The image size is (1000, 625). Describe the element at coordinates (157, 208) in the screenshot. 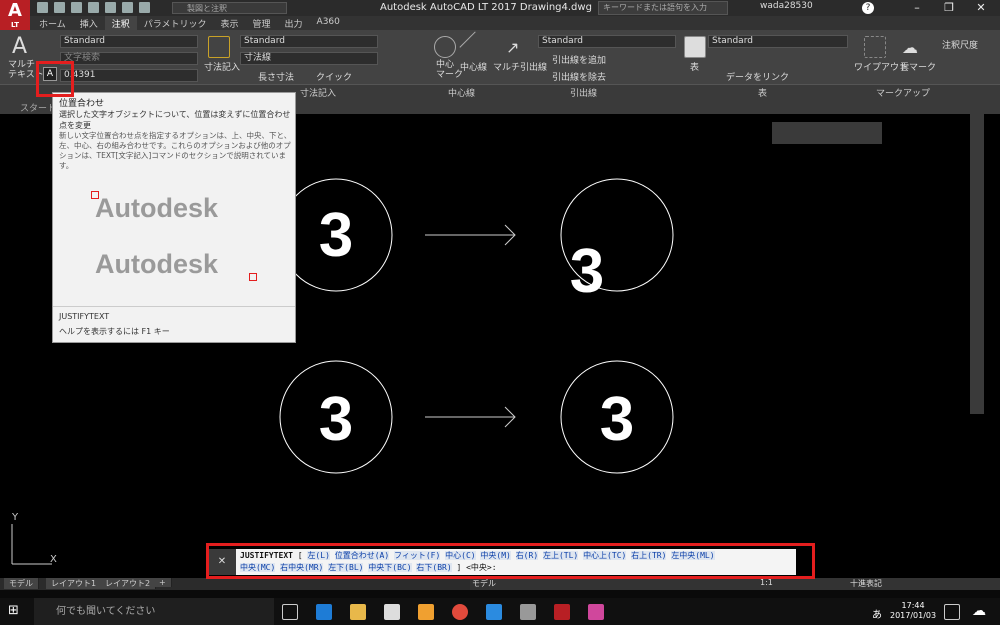

I see `tooltip-sample-word-1: Autodesk` at that location.